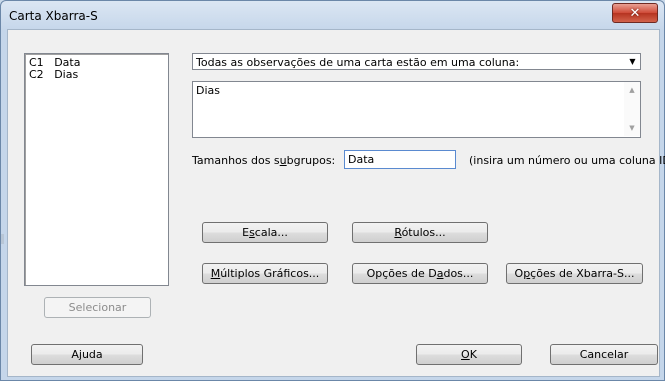 Image resolution: width=665 pixels, height=381 pixels. Describe the element at coordinates (332, 15) in the screenshot. I see `title-bar: Carta Xbarra-S ✕` at that location.